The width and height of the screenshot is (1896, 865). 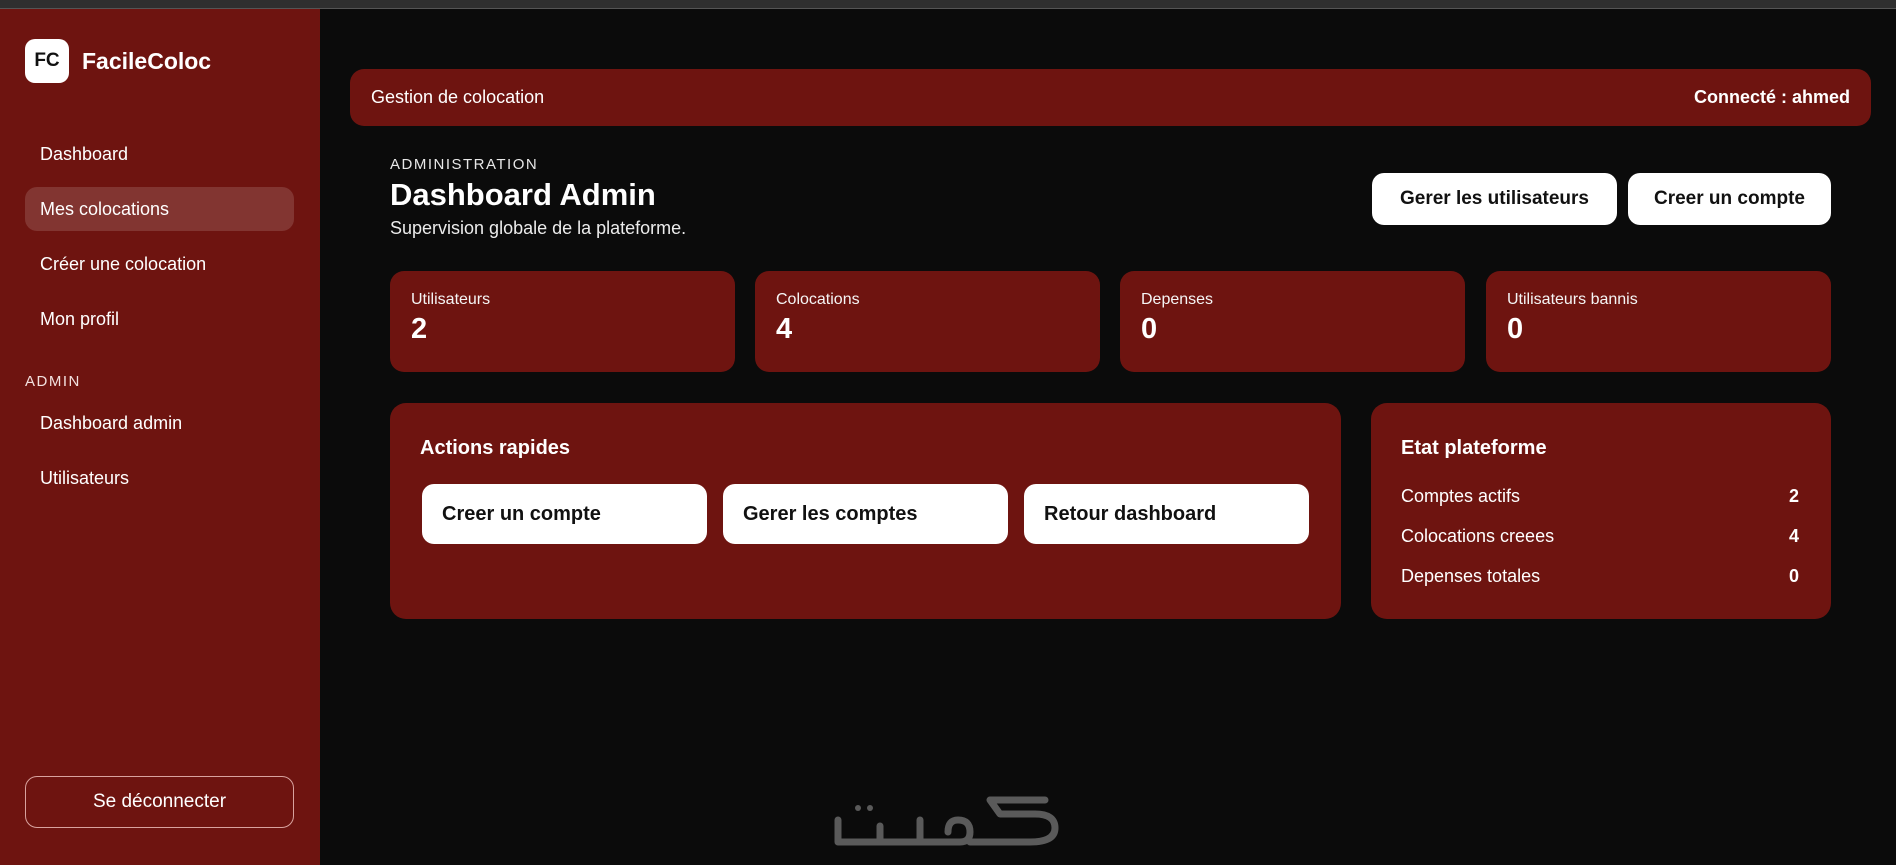 I want to click on sidebar-item-dashboard-admin: Dashboard admin, so click(x=159, y=423).